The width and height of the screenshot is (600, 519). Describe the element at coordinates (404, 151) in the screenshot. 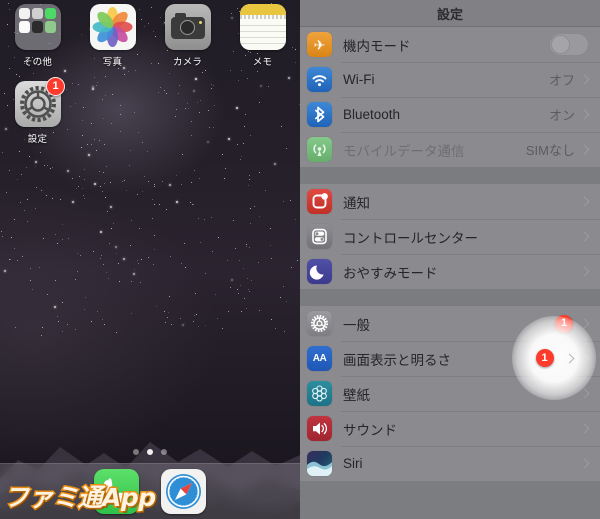

I see `row-label: モバイルデータ通信` at that location.